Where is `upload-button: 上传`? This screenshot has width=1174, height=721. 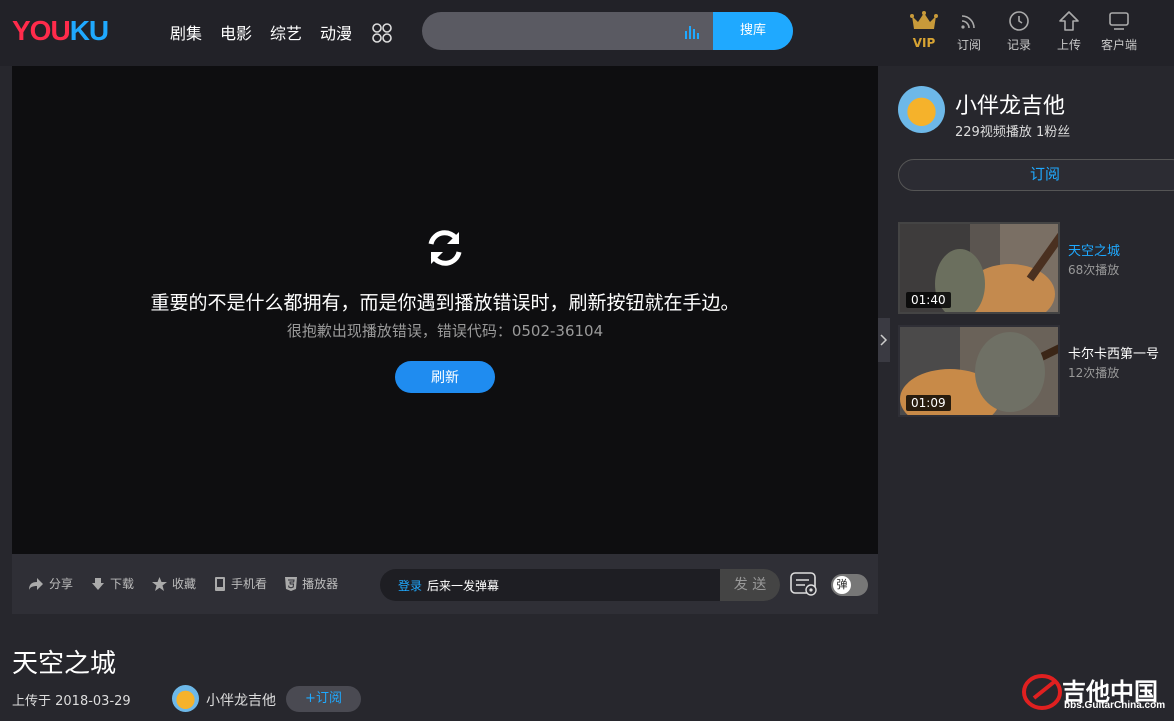
upload-button: 上传 is located at coordinates (1069, 30).